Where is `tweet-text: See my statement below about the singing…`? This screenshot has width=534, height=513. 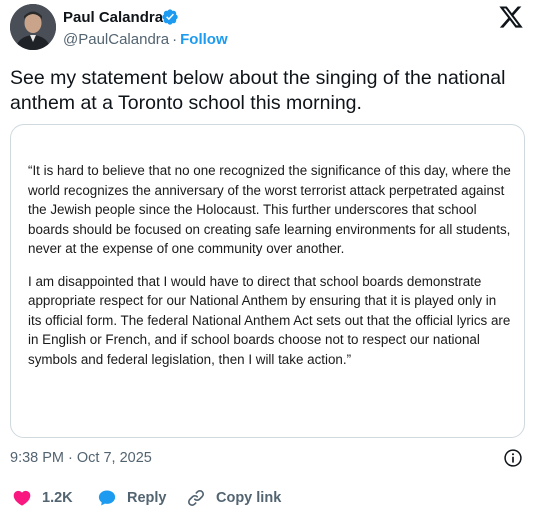 tweet-text: See my statement below about the singing… is located at coordinates (258, 90).